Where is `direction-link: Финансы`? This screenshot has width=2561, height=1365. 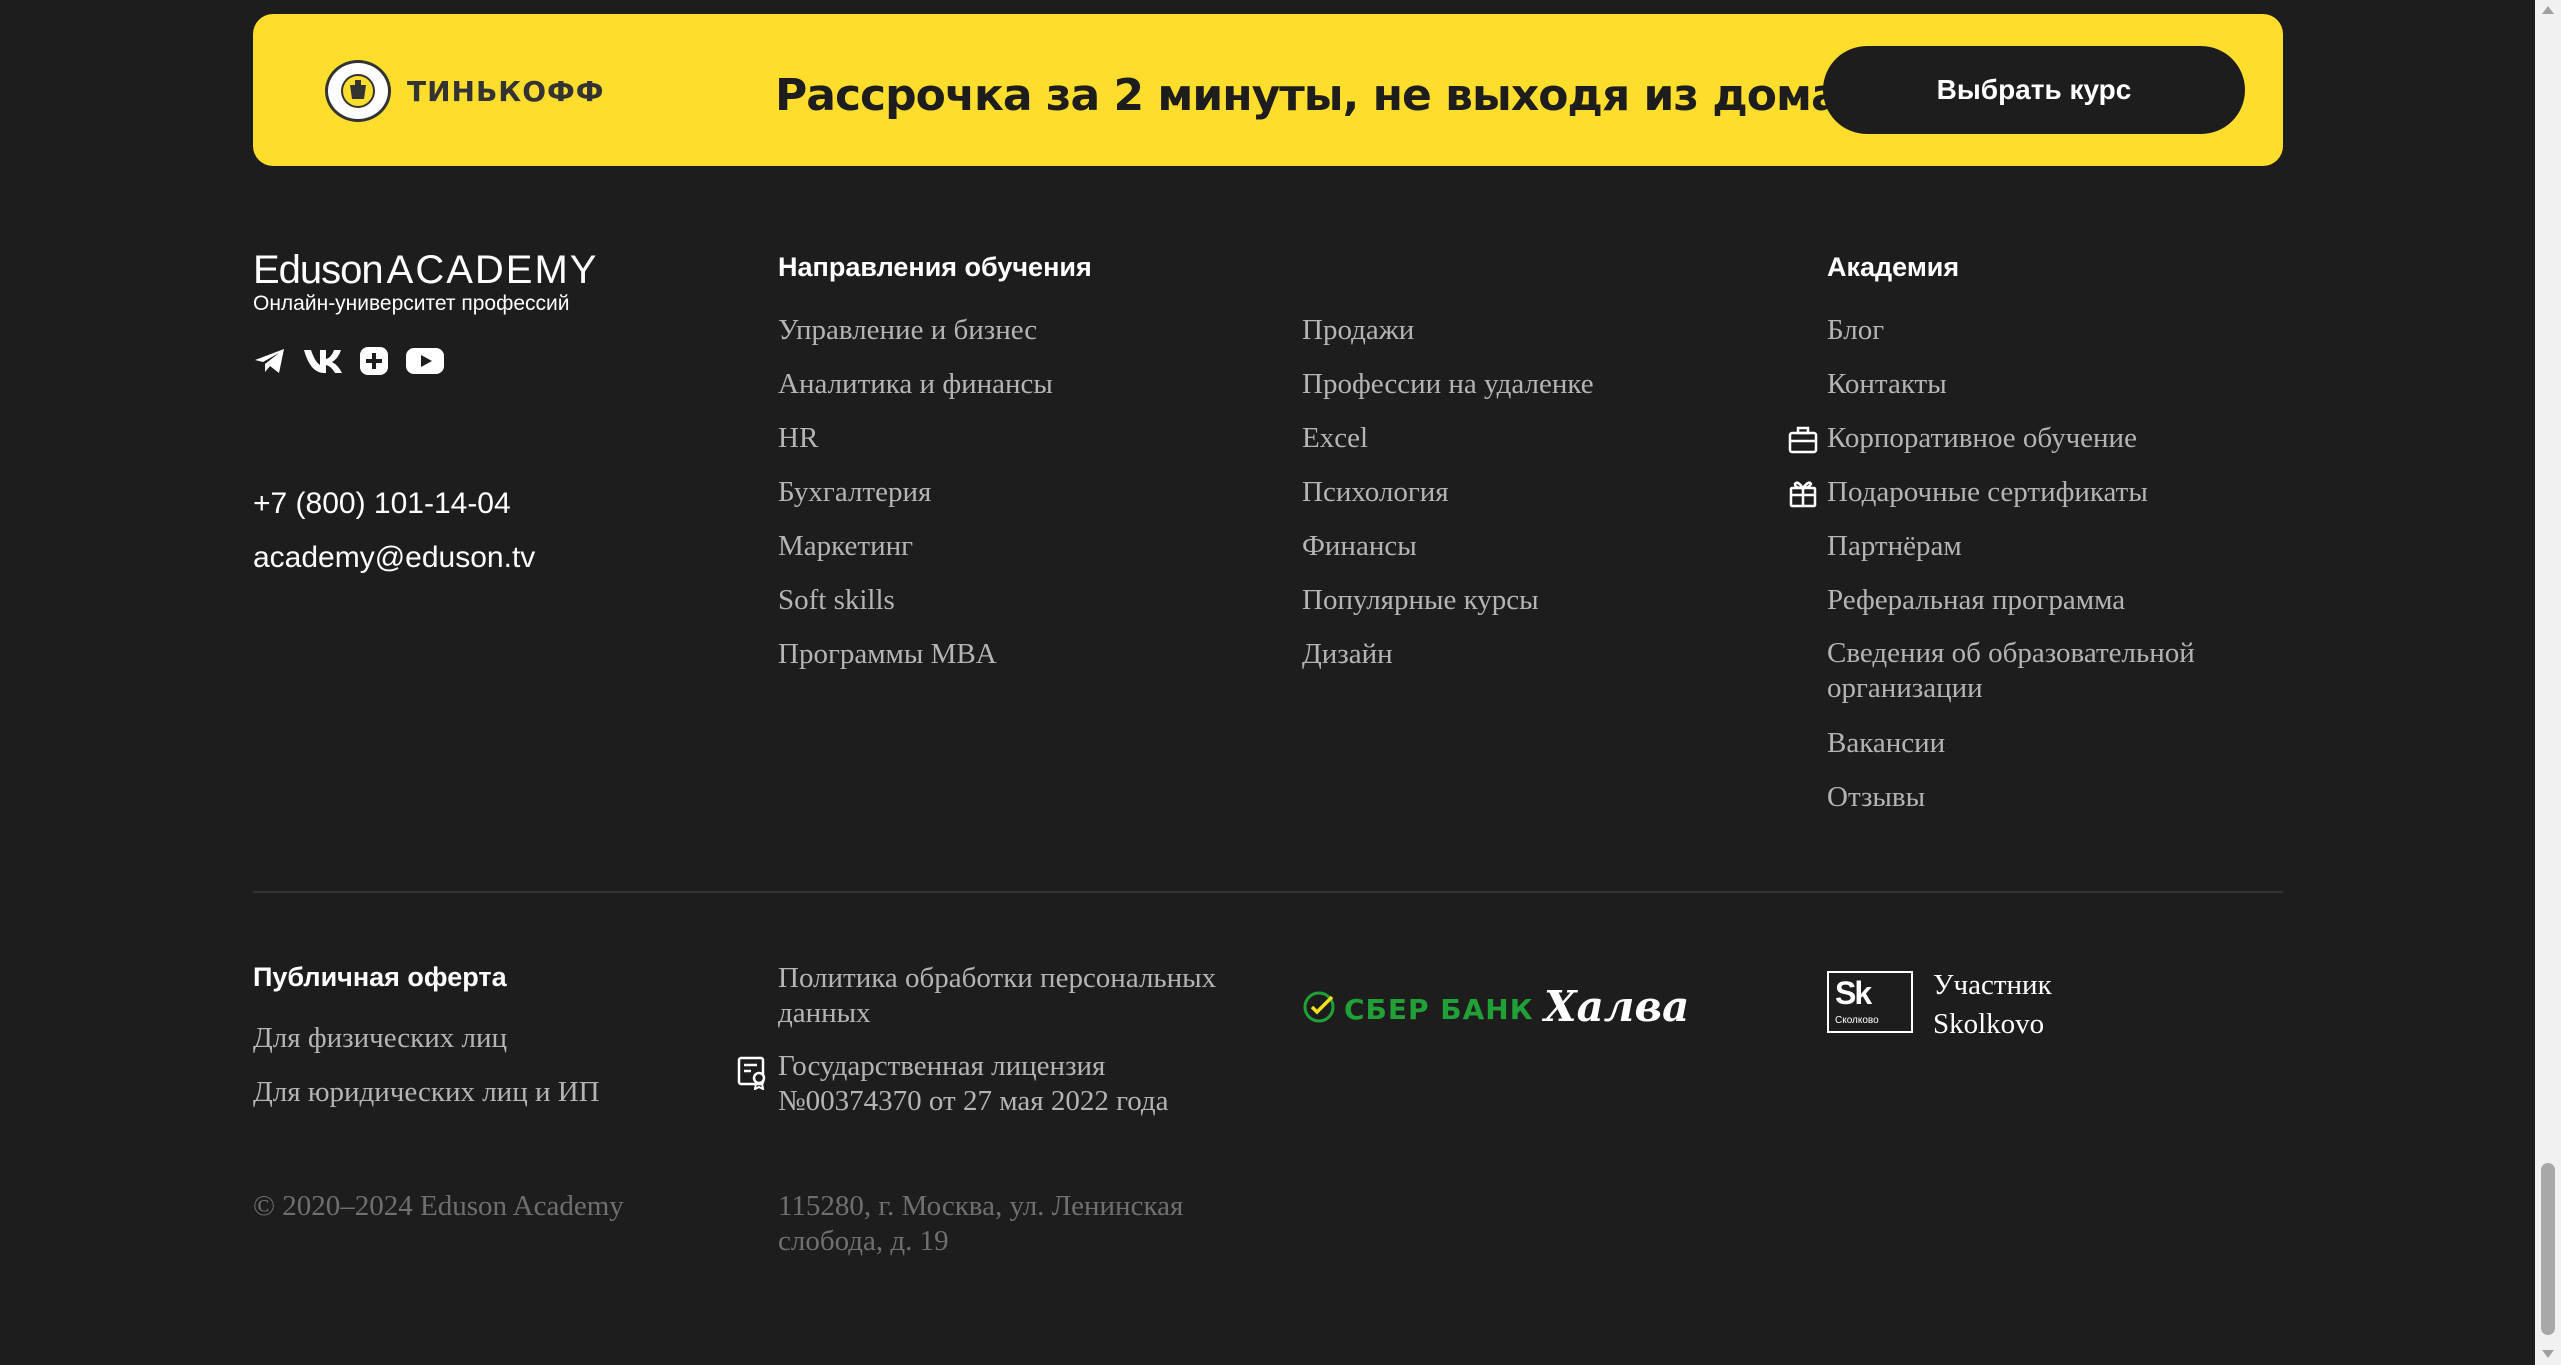 direction-link: Финансы is located at coordinates (1448, 546).